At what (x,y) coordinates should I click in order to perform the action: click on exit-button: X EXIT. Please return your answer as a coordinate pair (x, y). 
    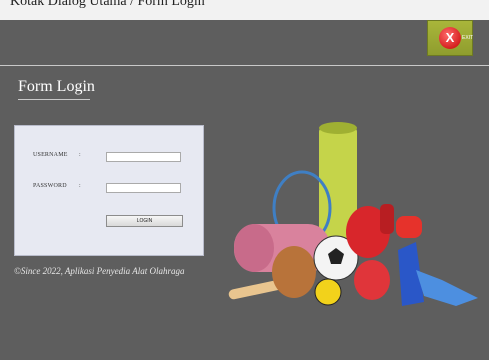
    Looking at the image, I should click on (450, 38).